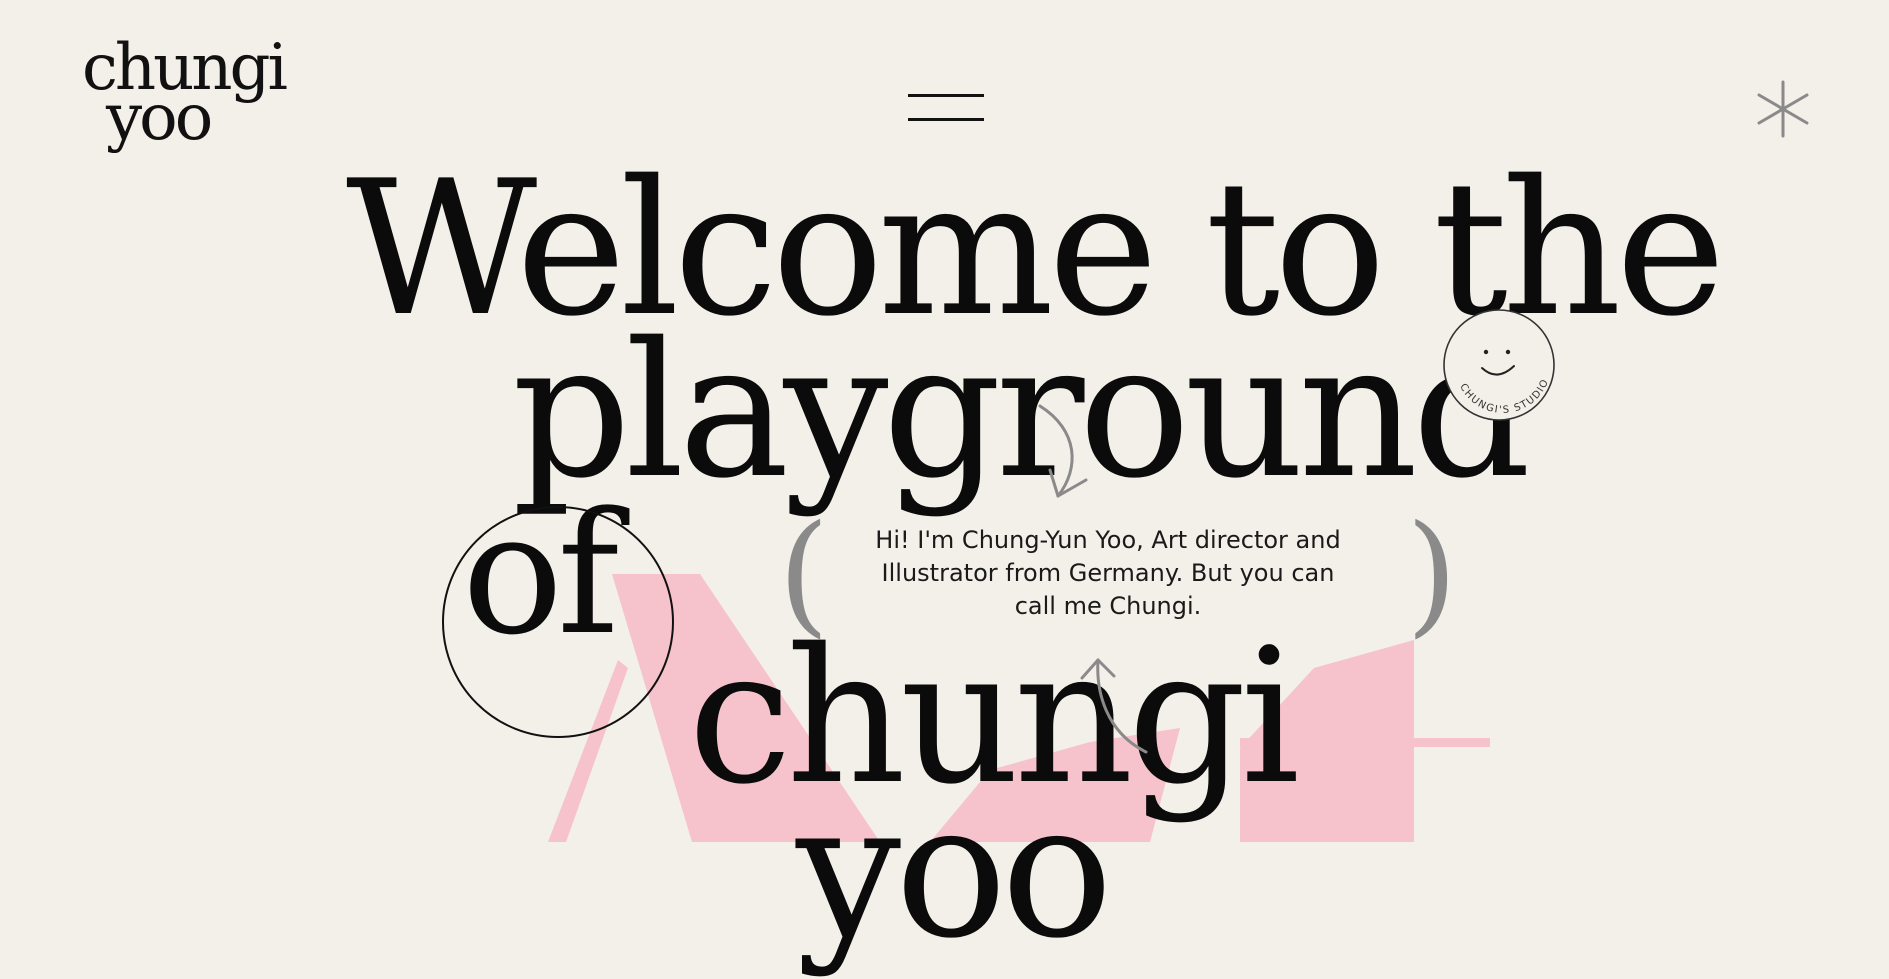 The width and height of the screenshot is (1889, 979). I want to click on left-parenthesis: (, so click(804, 574).